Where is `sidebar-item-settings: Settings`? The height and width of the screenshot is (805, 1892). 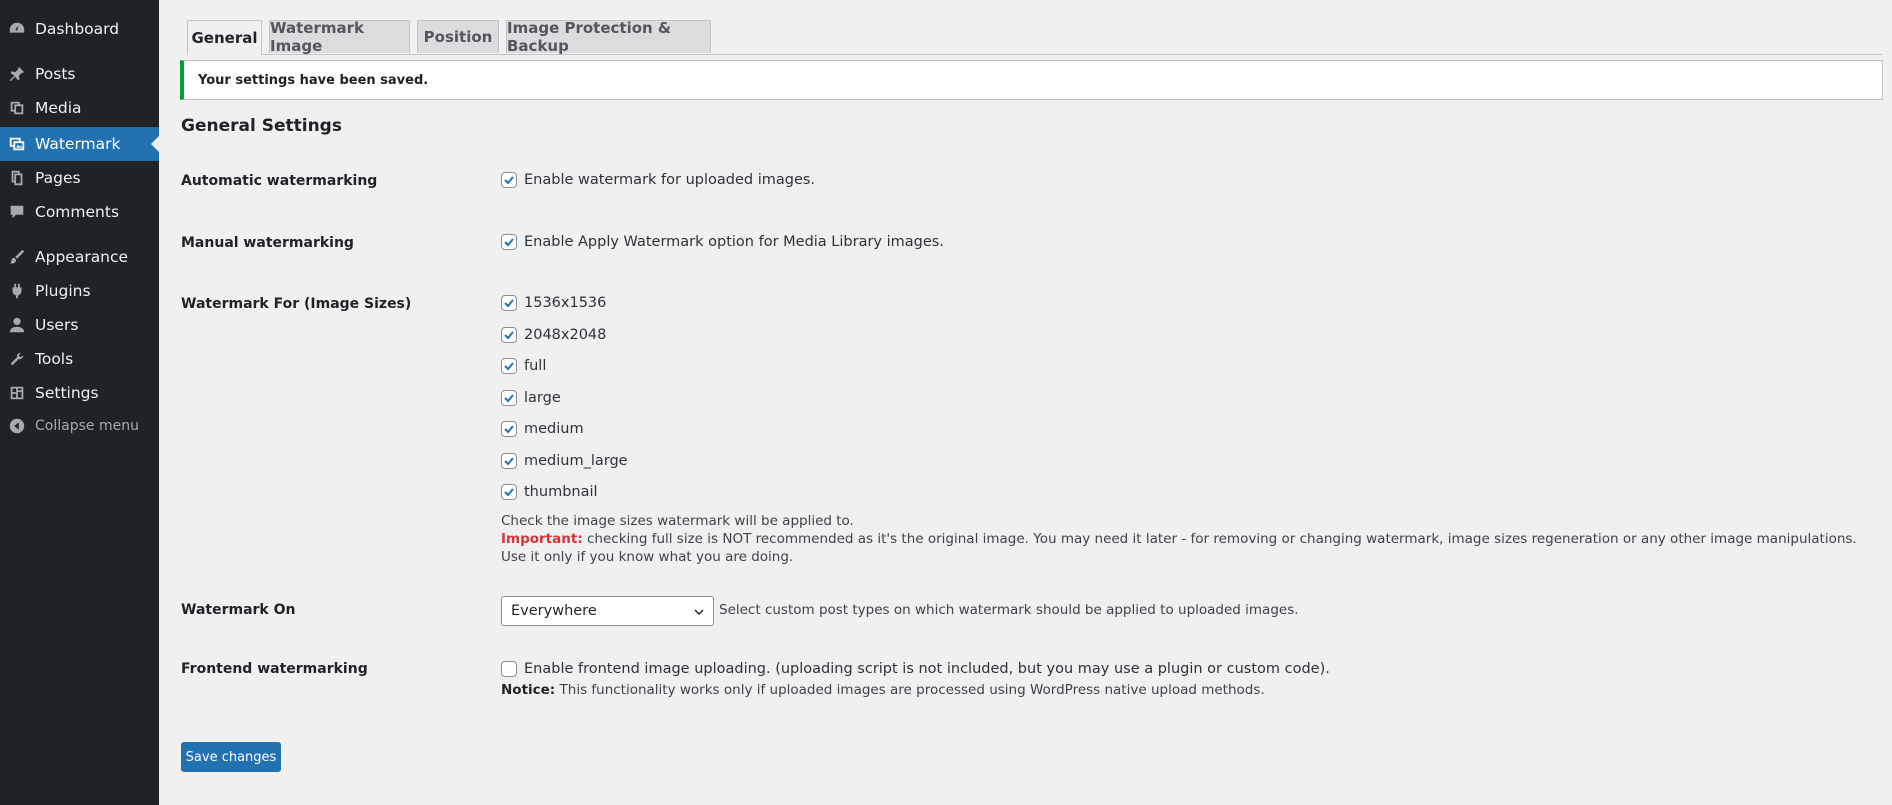 sidebar-item-settings: Settings is located at coordinates (79, 393).